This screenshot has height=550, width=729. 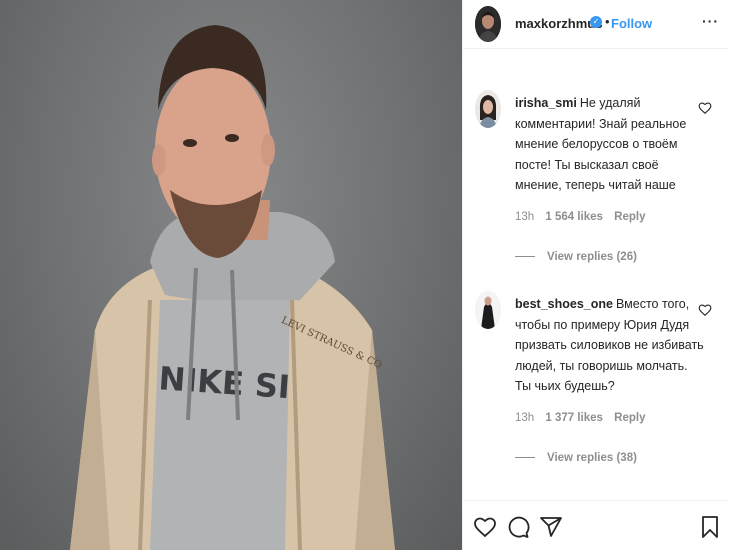 I want to click on comment-likes: 1 564 likes, so click(x=574, y=217).